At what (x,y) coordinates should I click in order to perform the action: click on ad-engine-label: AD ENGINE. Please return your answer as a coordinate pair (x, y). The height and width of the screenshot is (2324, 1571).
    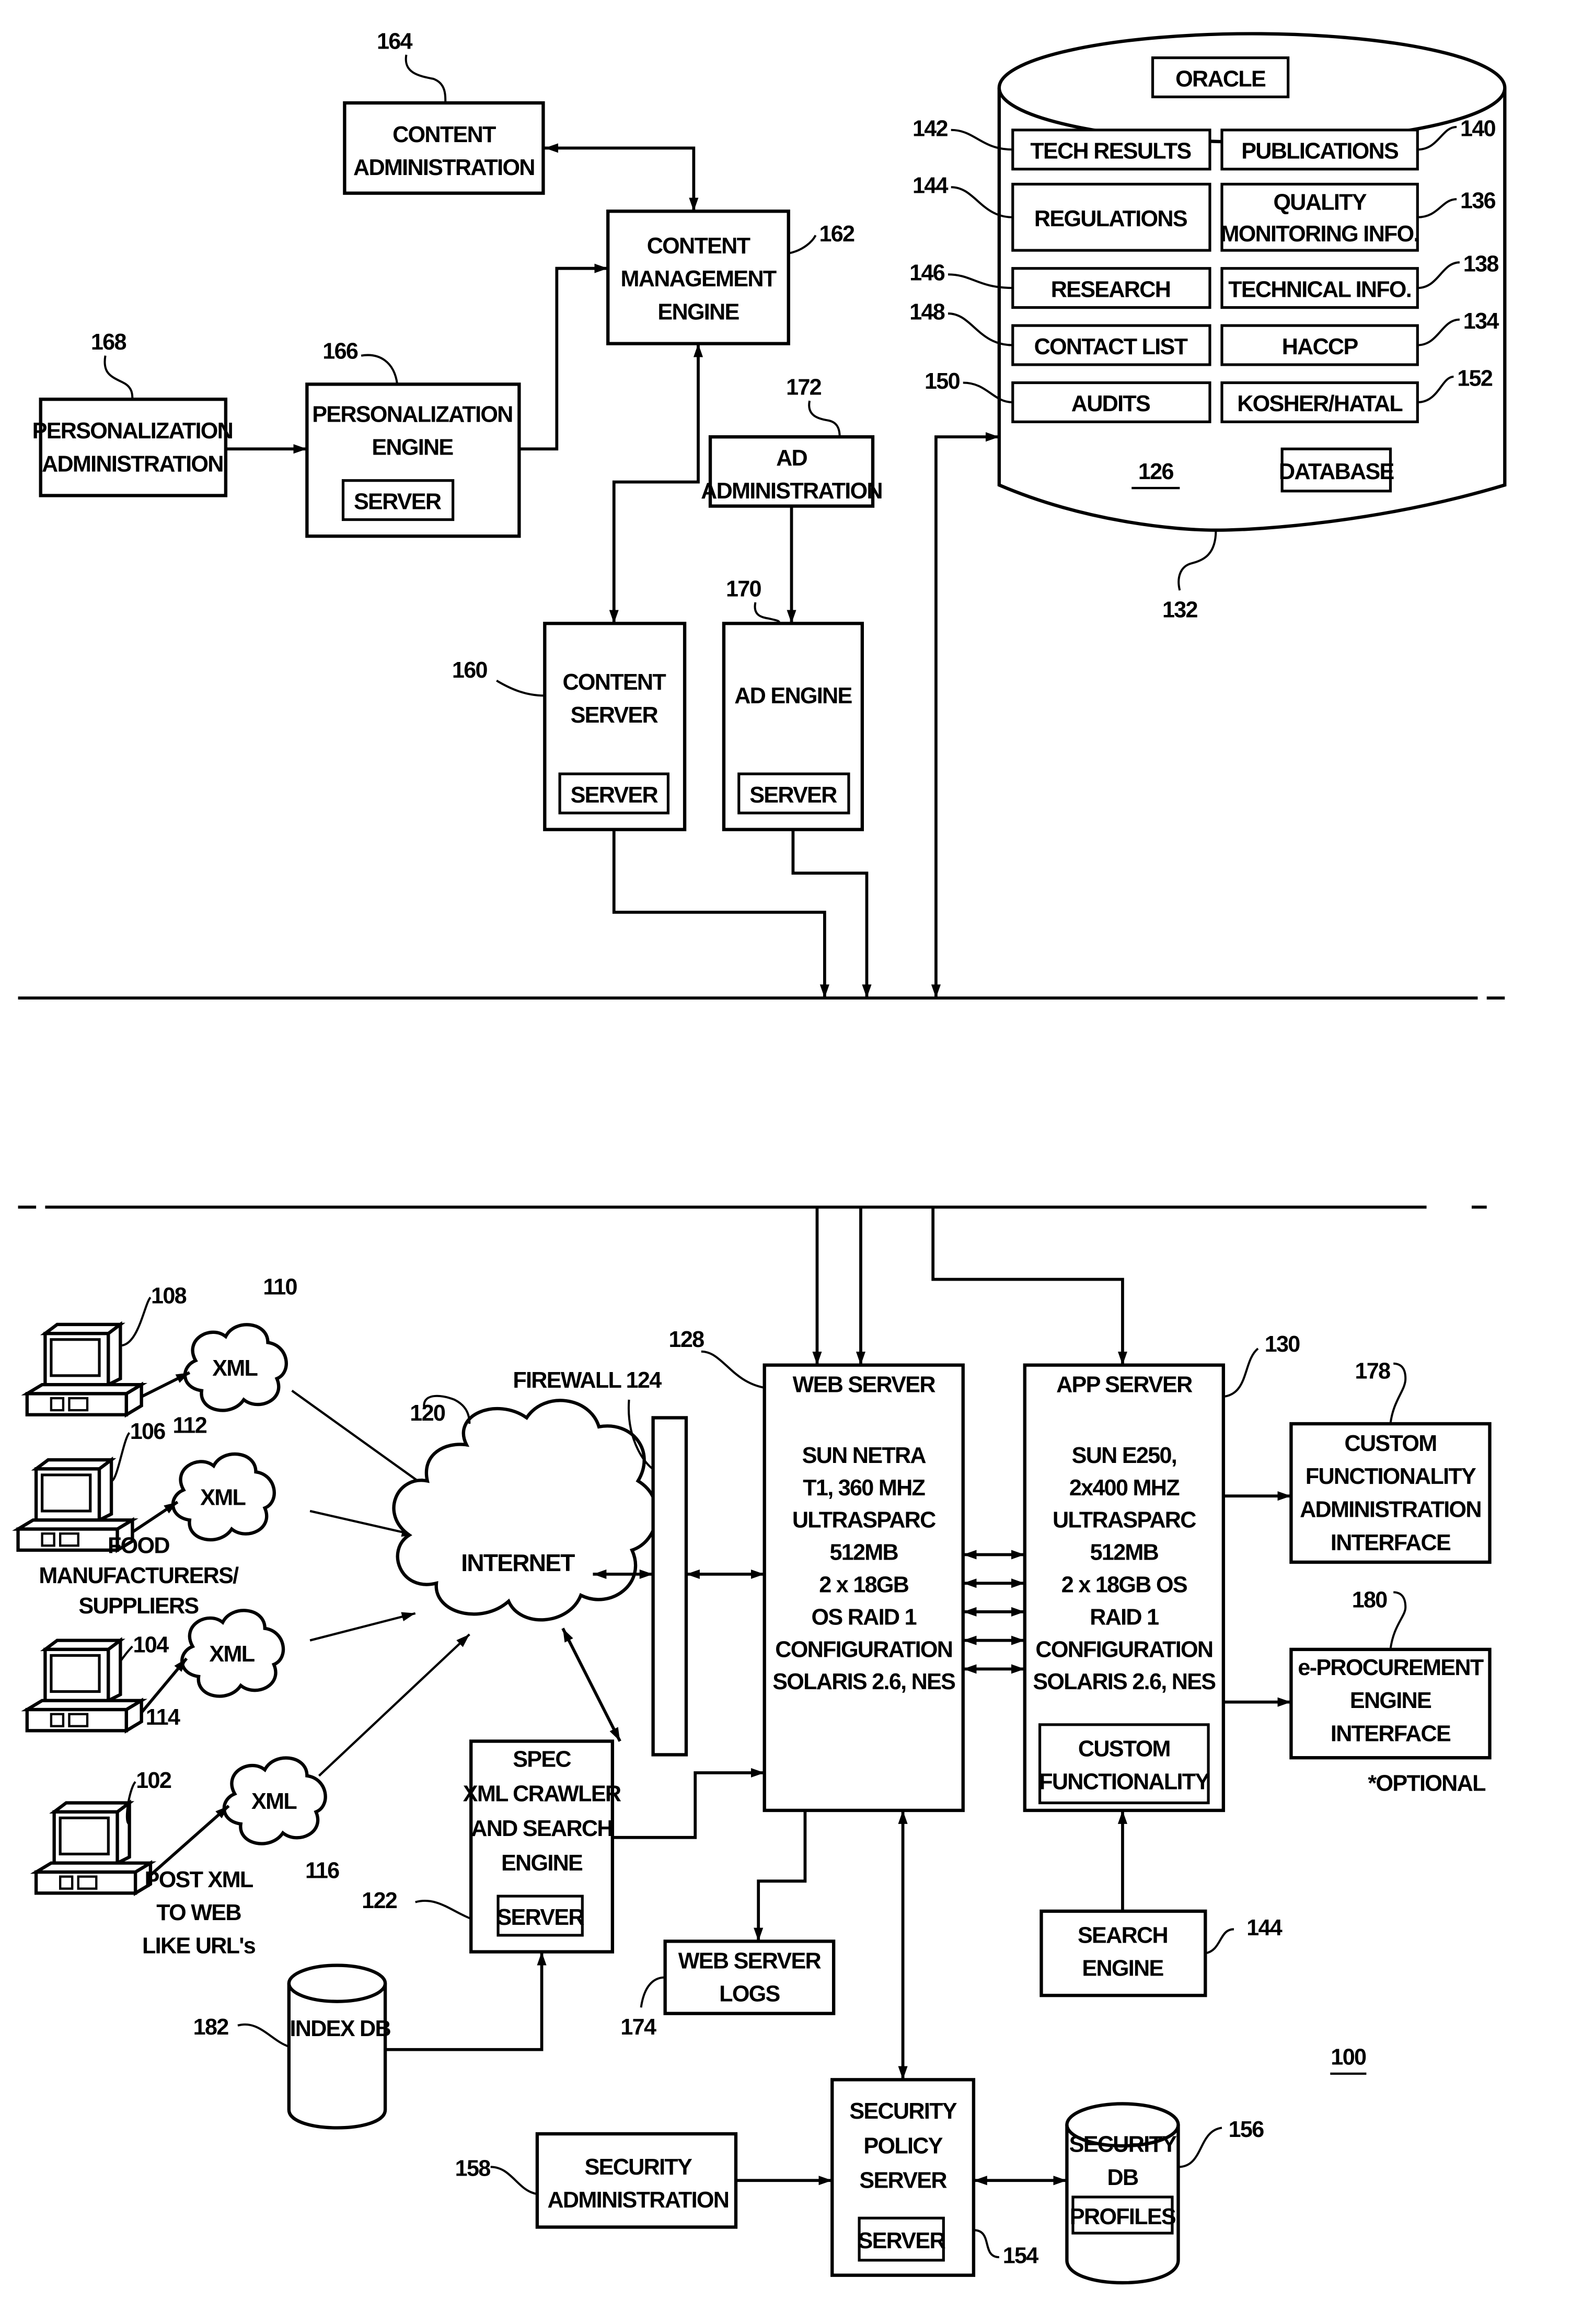
    Looking at the image, I should click on (793, 695).